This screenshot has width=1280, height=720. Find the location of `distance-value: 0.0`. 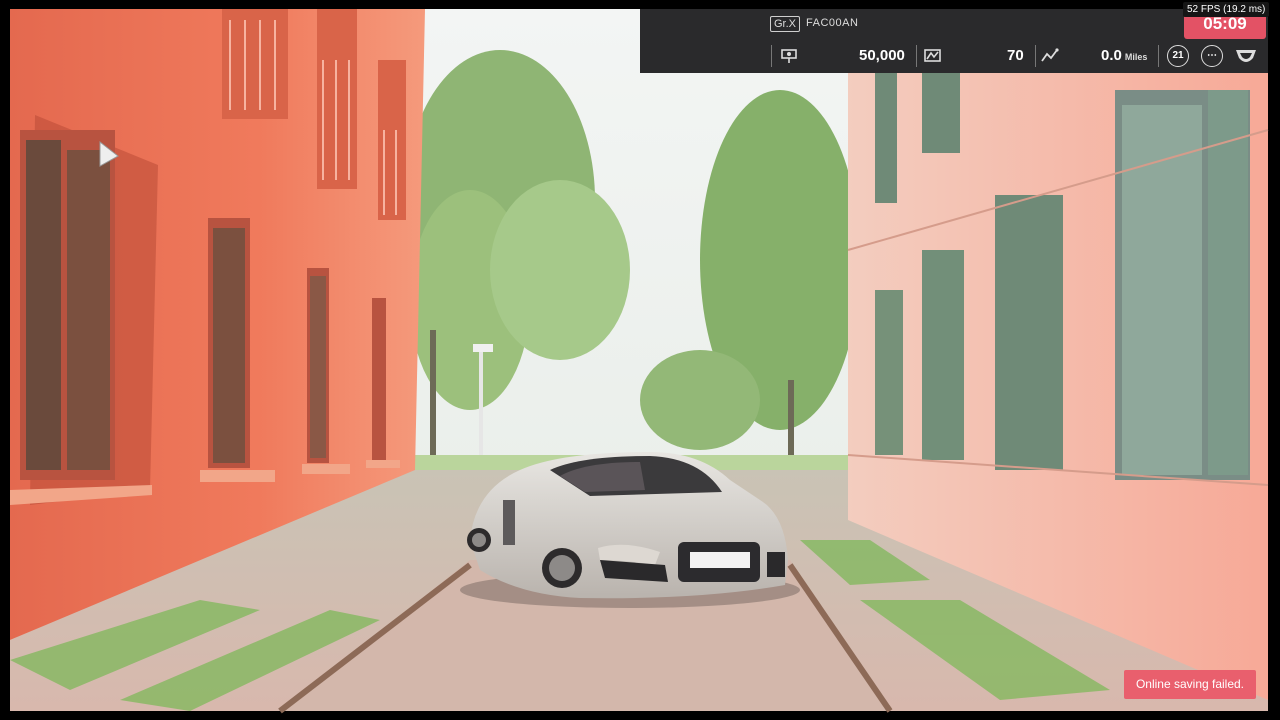

distance-value: 0.0 is located at coordinates (1111, 55).